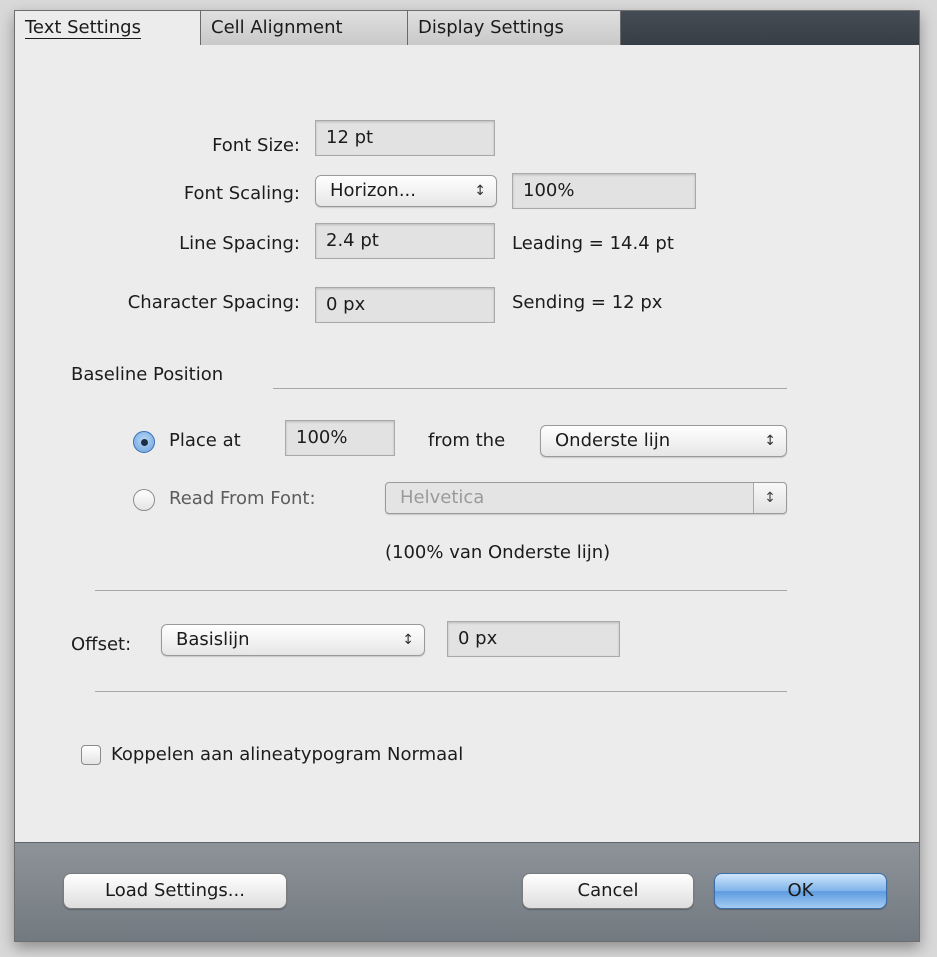 The width and height of the screenshot is (937, 957). I want to click on font-scaling-label: Font Scaling:, so click(241, 193).